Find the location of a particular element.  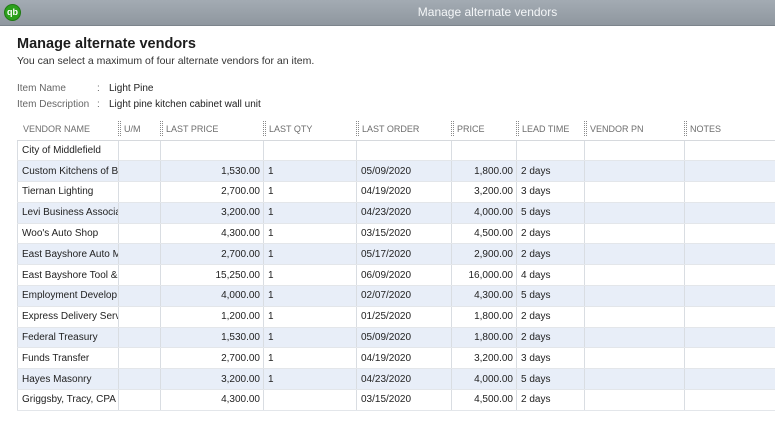

cell-last-order: 06/09/2020 is located at coordinates (404, 275).